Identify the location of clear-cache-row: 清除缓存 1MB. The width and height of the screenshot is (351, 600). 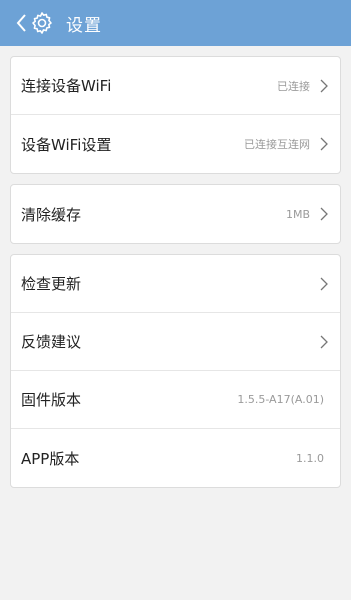
(175, 214).